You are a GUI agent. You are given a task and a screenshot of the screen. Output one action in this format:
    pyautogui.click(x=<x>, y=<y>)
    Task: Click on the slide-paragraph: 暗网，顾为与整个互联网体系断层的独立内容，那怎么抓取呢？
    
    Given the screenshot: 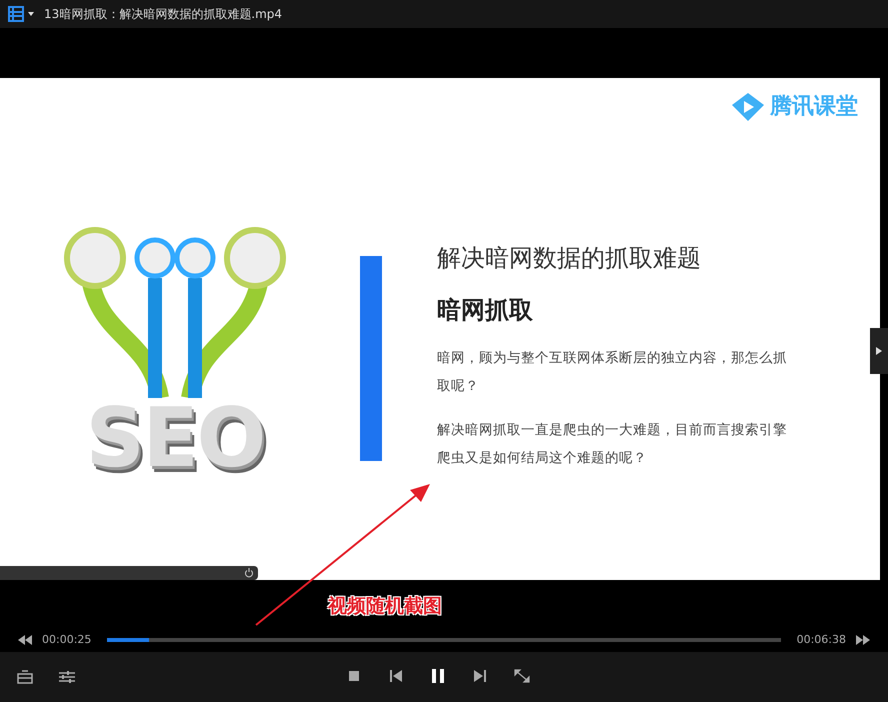 What is the action you would take?
    pyautogui.click(x=612, y=372)
    